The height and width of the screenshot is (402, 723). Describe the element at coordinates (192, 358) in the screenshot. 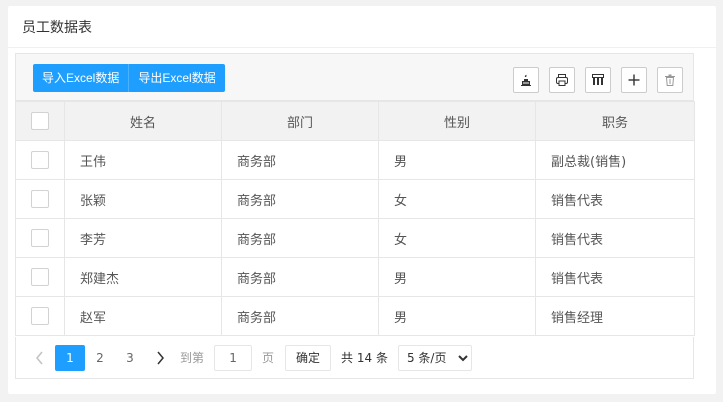

I see `goto-label: 到第` at that location.